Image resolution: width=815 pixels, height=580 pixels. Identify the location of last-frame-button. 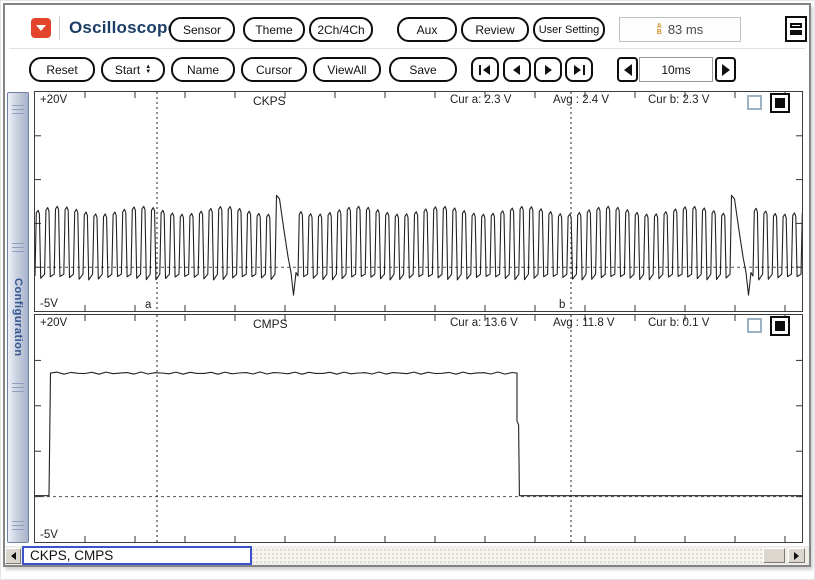
(579, 69).